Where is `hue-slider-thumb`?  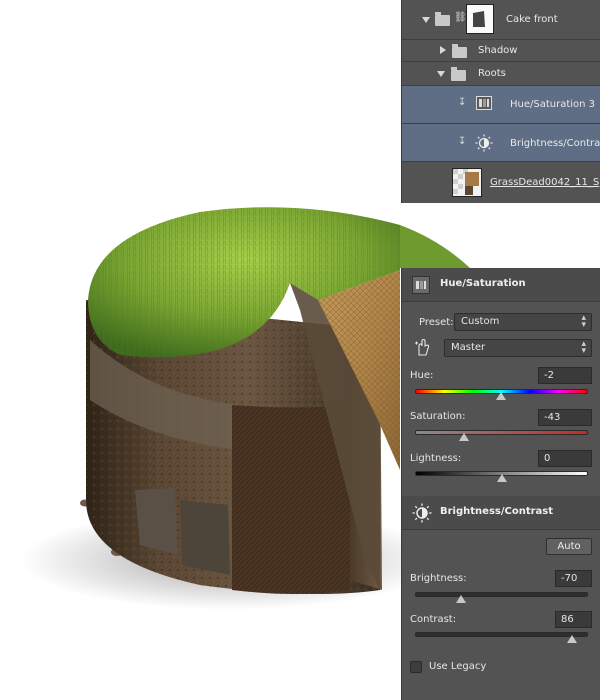 hue-slider-thumb is located at coordinates (500, 396).